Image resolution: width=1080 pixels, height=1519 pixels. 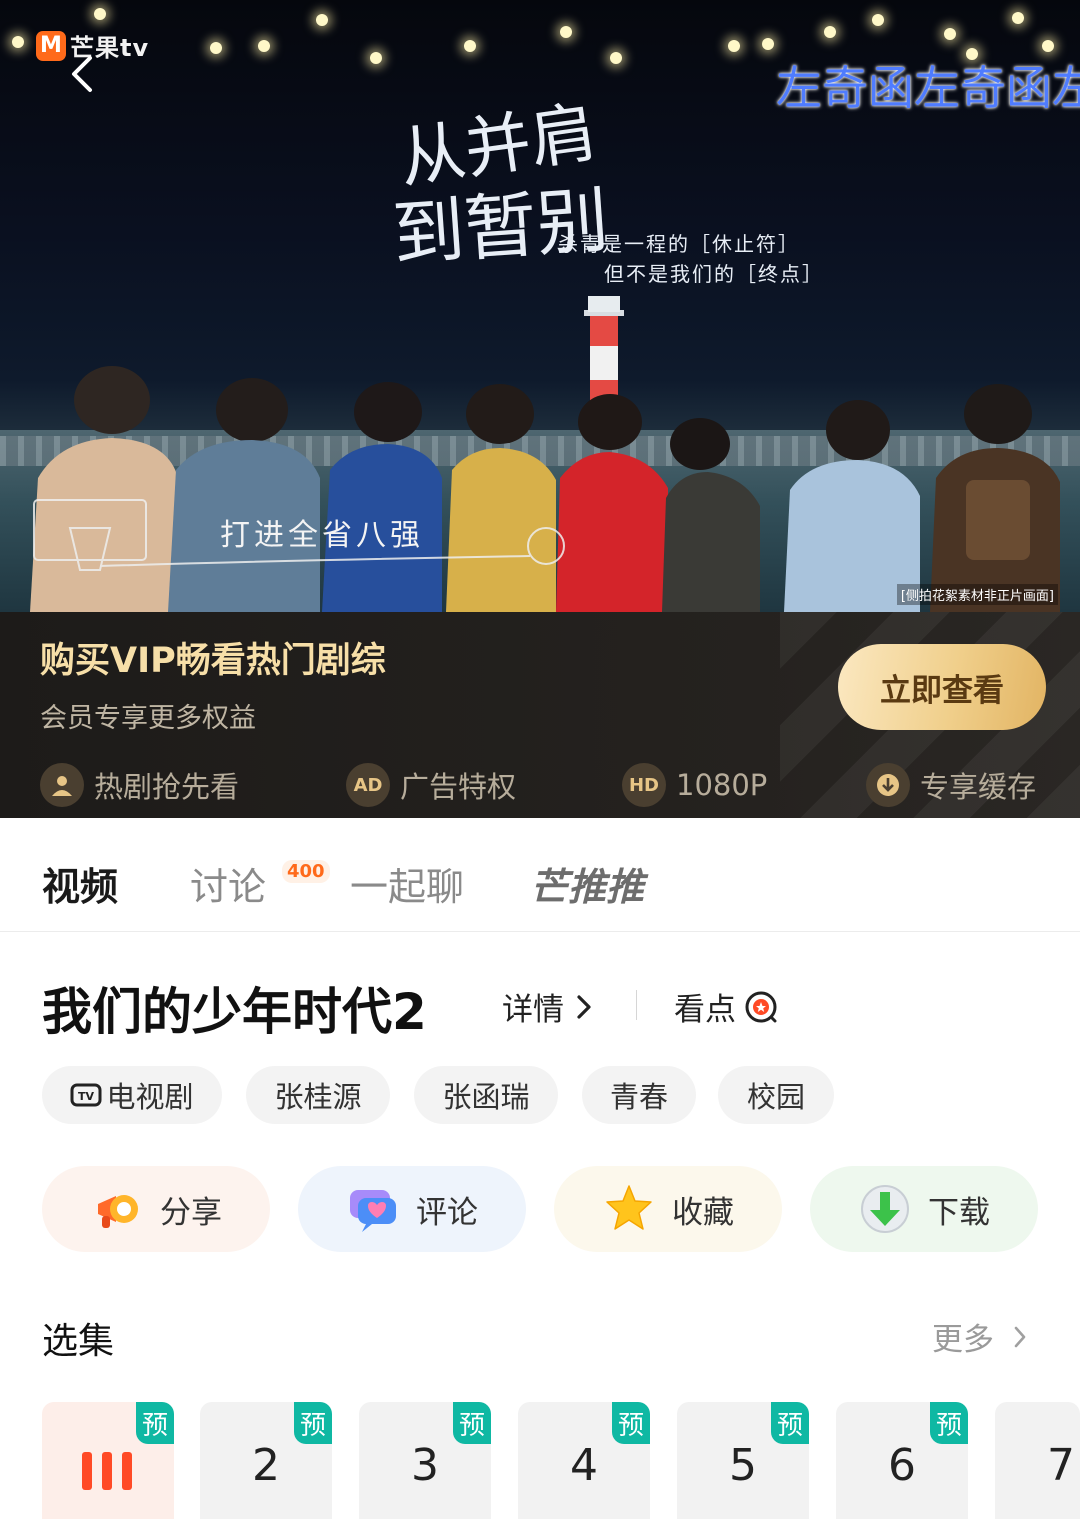 What do you see at coordinates (148, 718) in the screenshot?
I see `vip-subtitle: 会员专享更多权益` at bounding box center [148, 718].